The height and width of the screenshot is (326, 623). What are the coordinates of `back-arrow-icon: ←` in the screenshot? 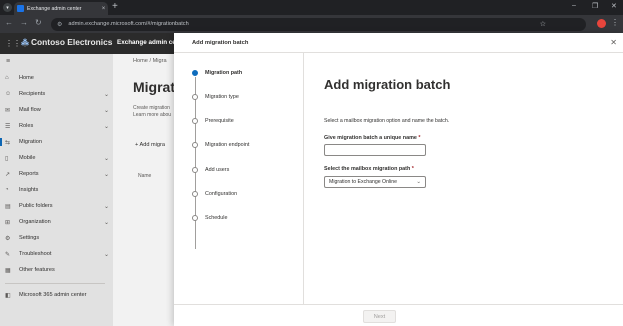 It's located at (9, 22).